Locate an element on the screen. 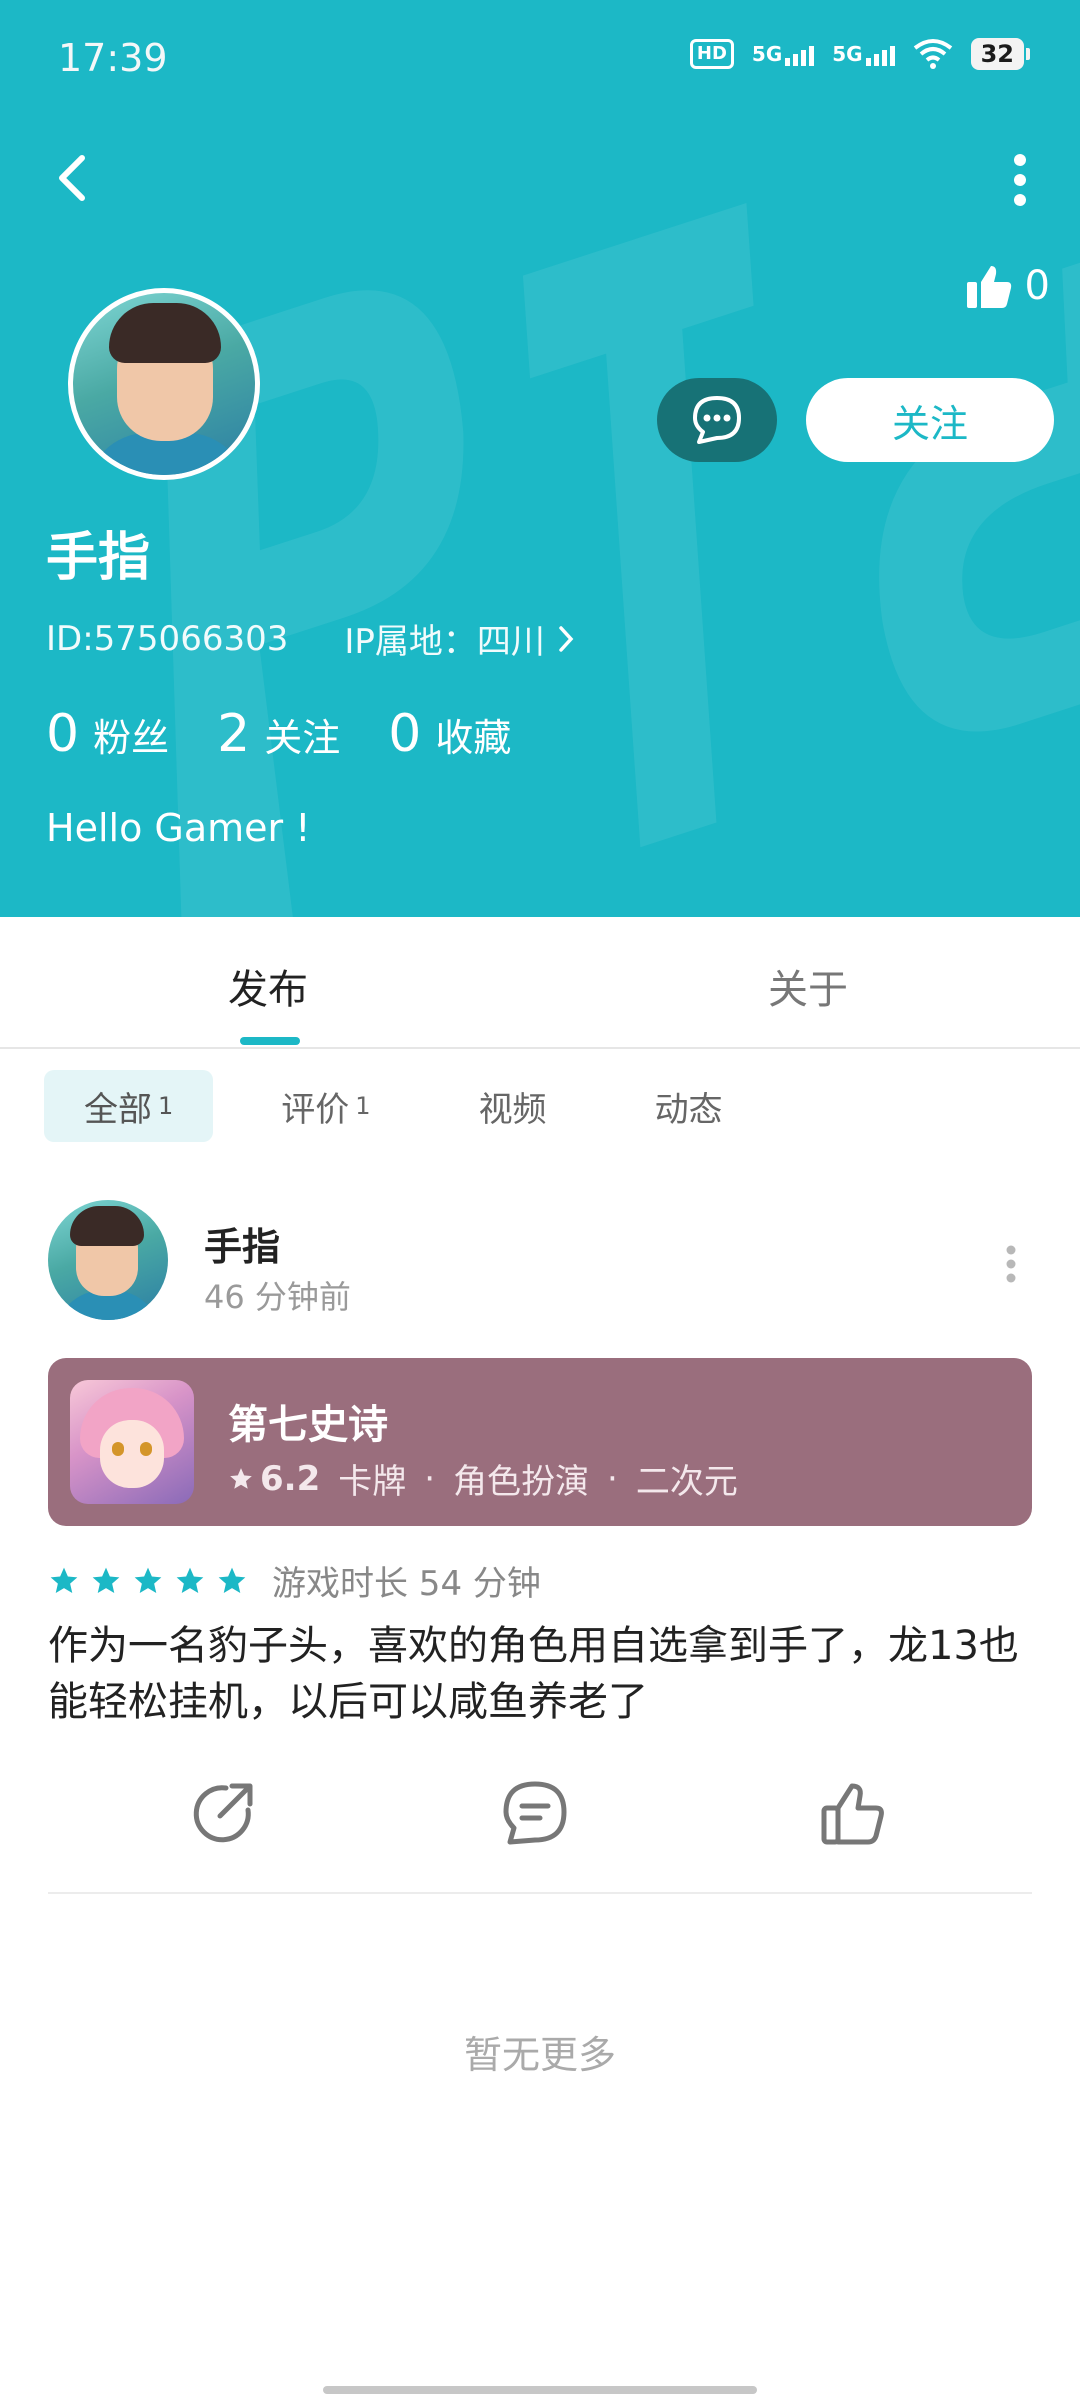  post-timestamp: 46 分钟前 is located at coordinates (277, 1297).